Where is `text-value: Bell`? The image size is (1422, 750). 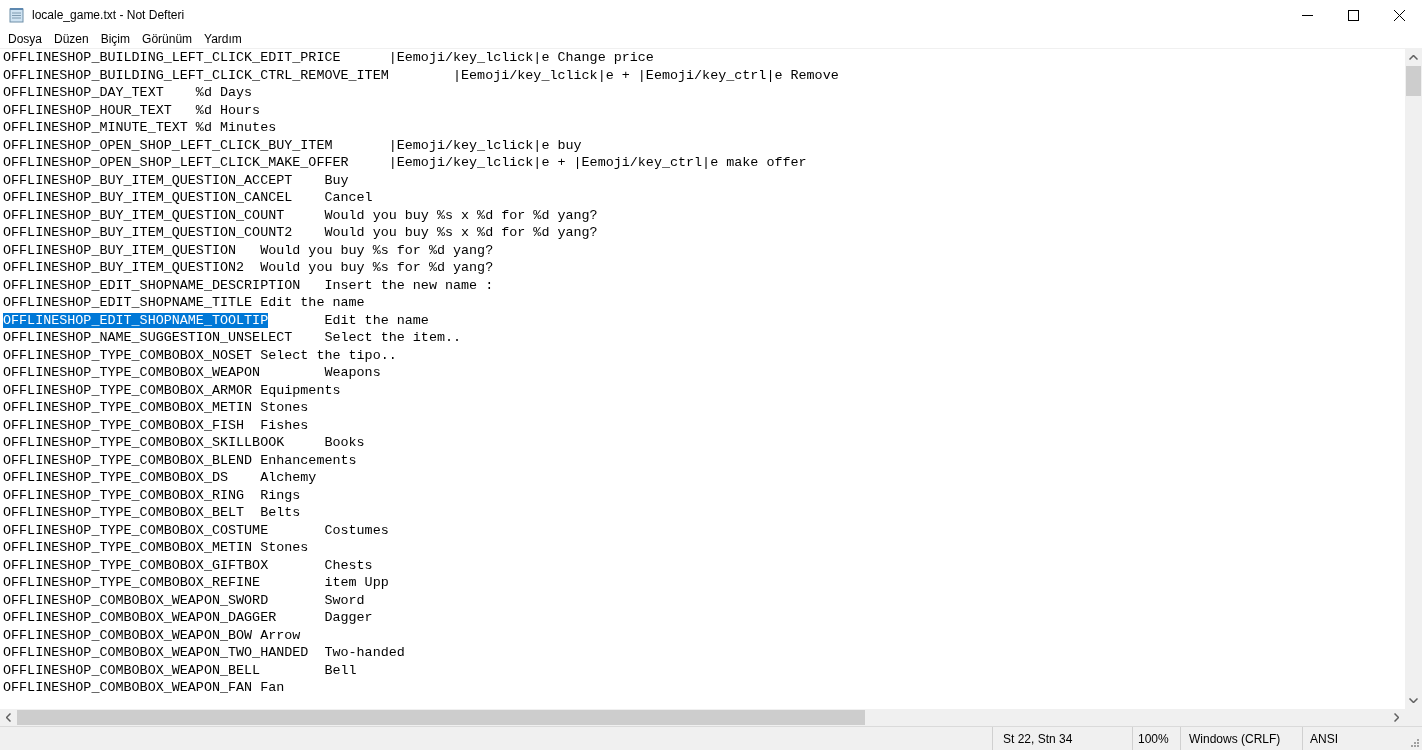
text-value: Bell is located at coordinates (340, 670).